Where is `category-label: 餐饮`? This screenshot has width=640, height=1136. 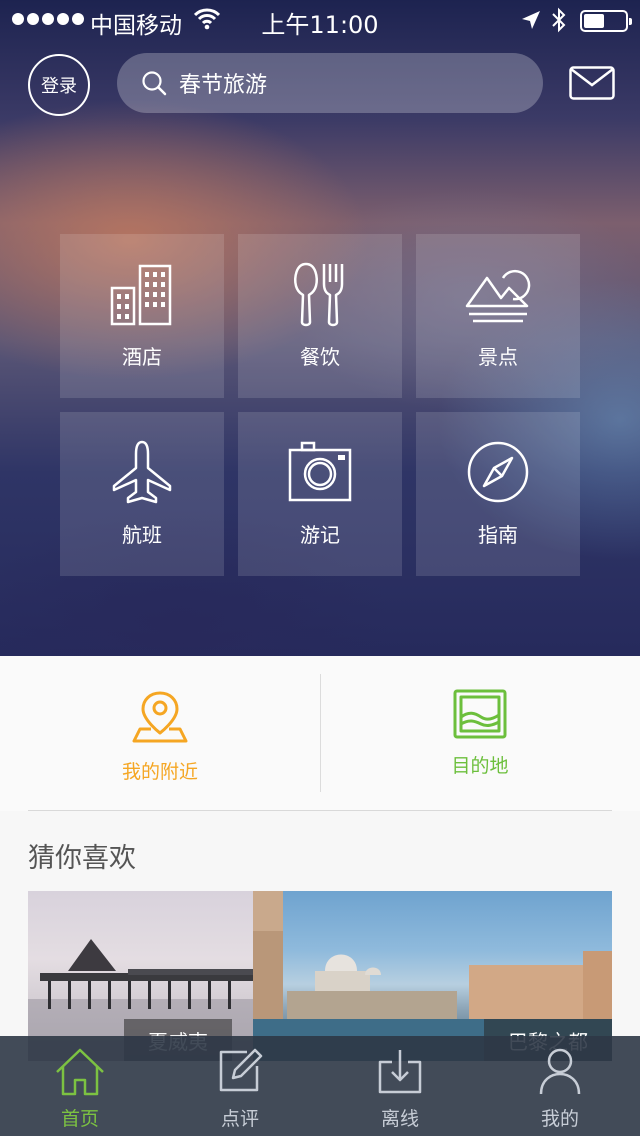
category-label: 餐饮 is located at coordinates (320, 357).